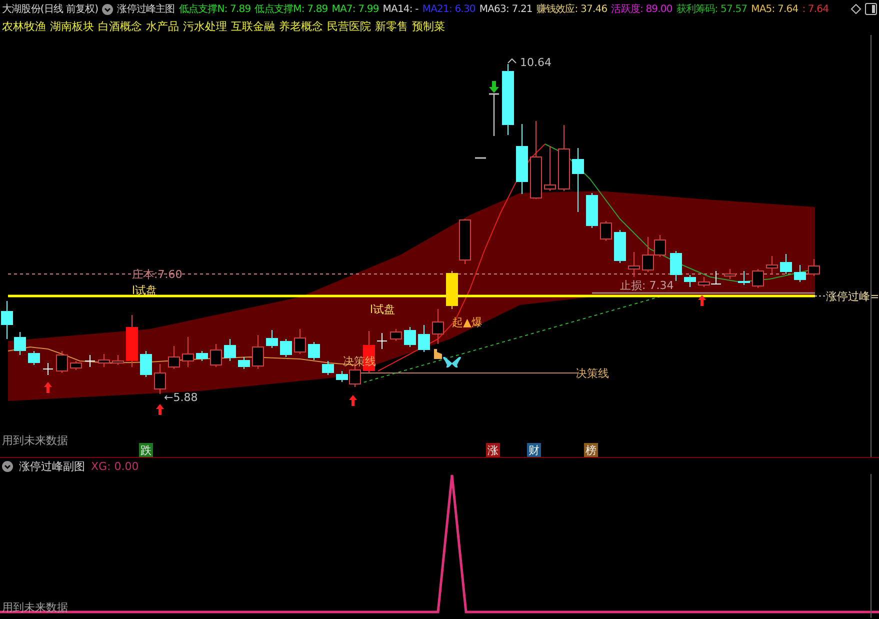 This screenshot has height=619, width=879. I want to click on indicator-value: : 7.64, so click(815, 9).